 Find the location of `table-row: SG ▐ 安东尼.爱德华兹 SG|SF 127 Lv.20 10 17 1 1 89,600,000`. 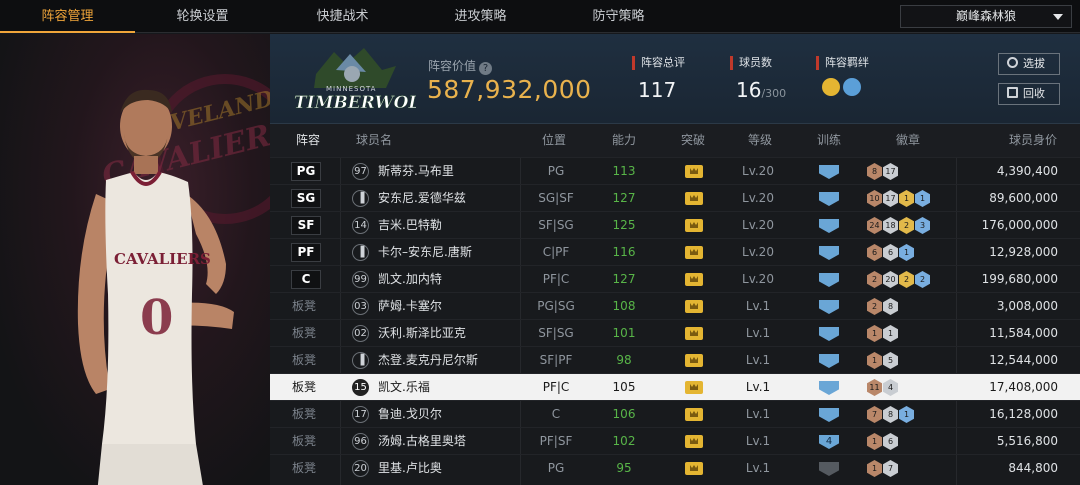

table-row: SG ▐ 安东尼.爱德华兹 SG|SF 127 Lv.20 10 17 1 1 89,600,000 is located at coordinates (675, 197).